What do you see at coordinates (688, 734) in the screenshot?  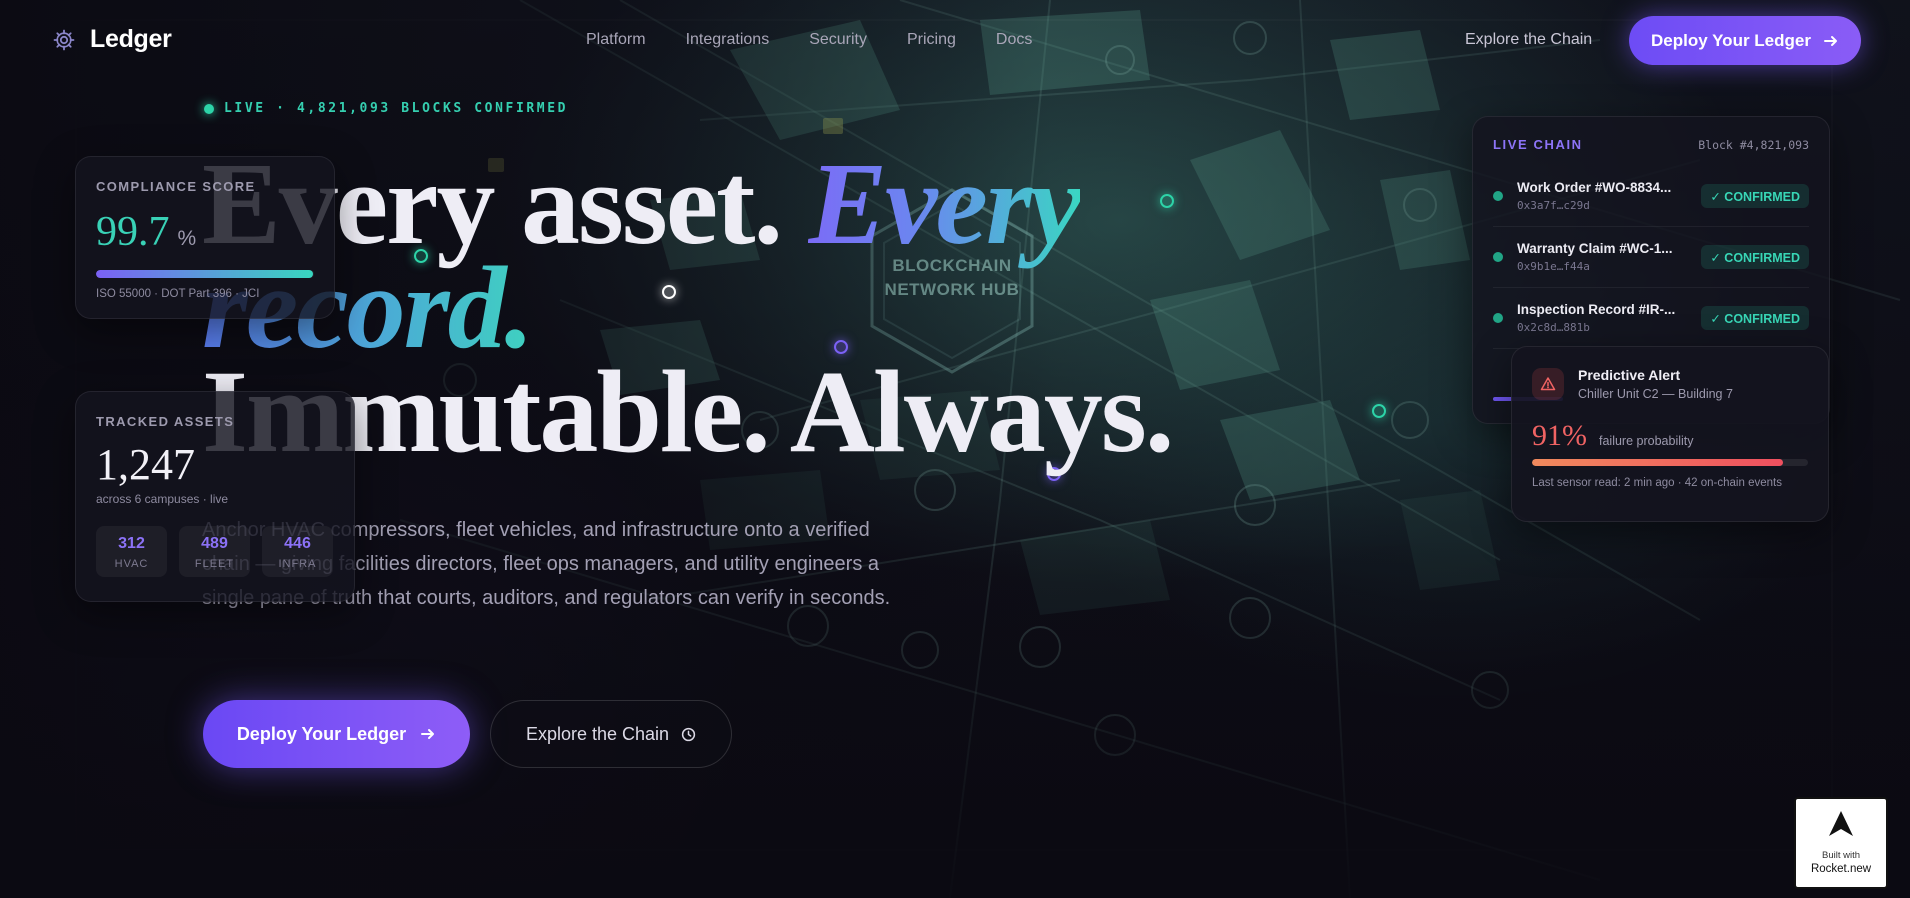 I see `clock-icon` at bounding box center [688, 734].